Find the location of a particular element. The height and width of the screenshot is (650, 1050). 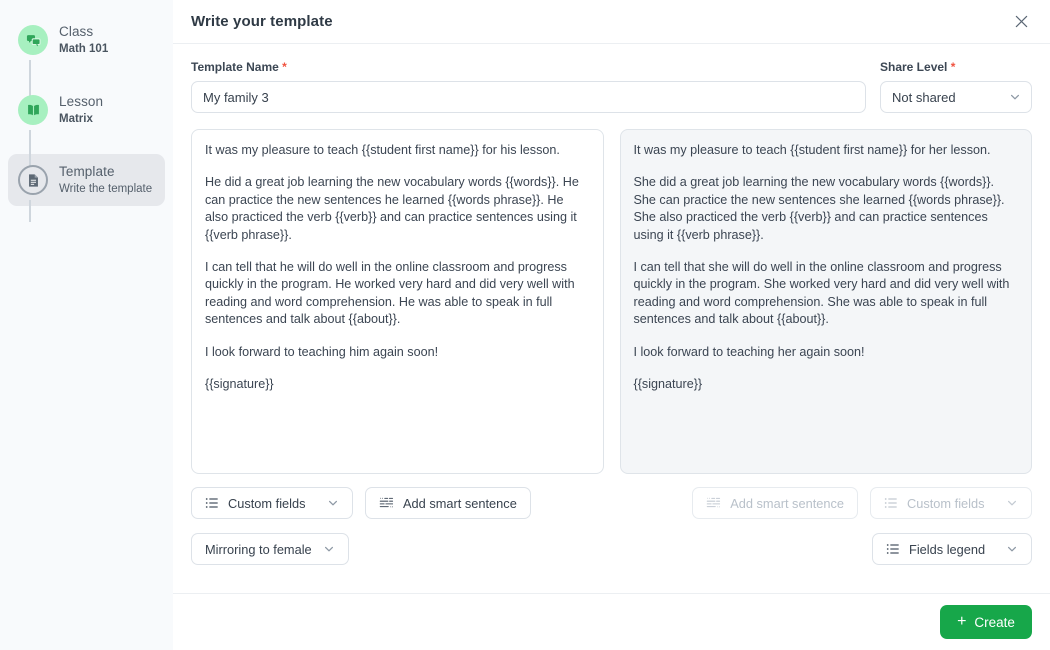

fields-legend-group: Fields legend is located at coordinates (952, 549).